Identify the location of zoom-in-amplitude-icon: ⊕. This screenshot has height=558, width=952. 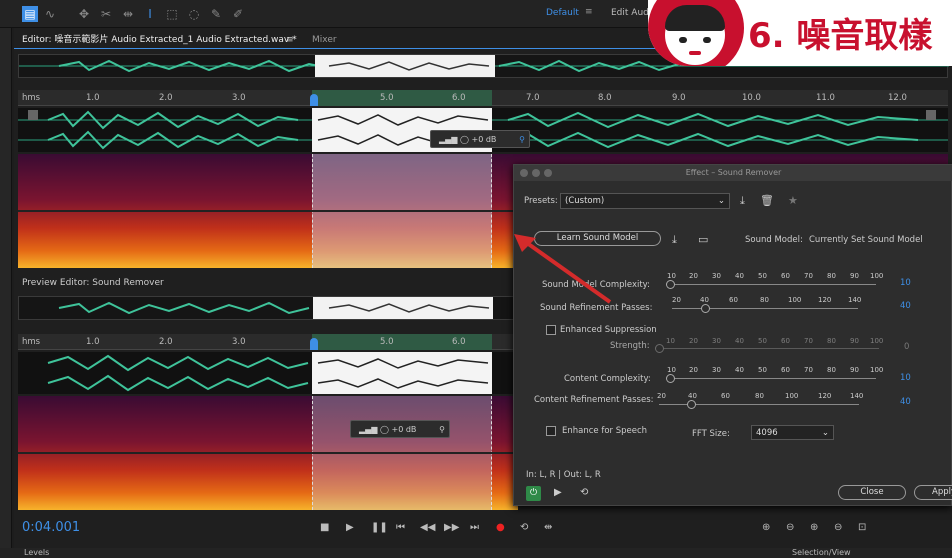
(766, 527).